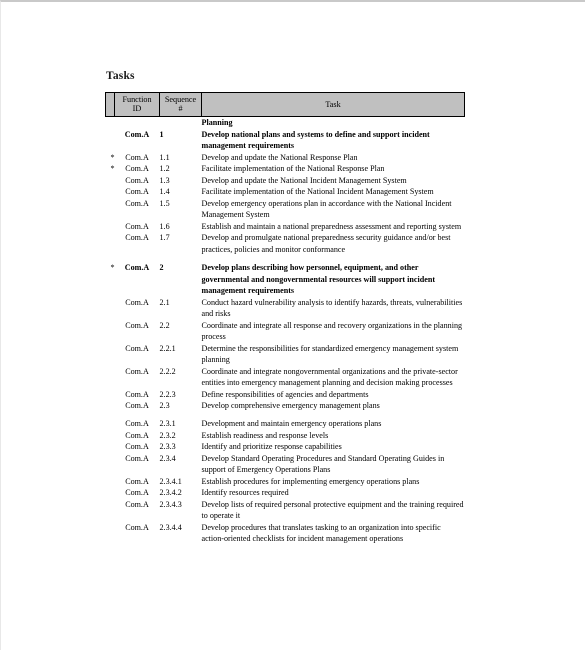 This screenshot has width=585, height=650. I want to click on row-sequence-number: 2.2.3, so click(167, 394).